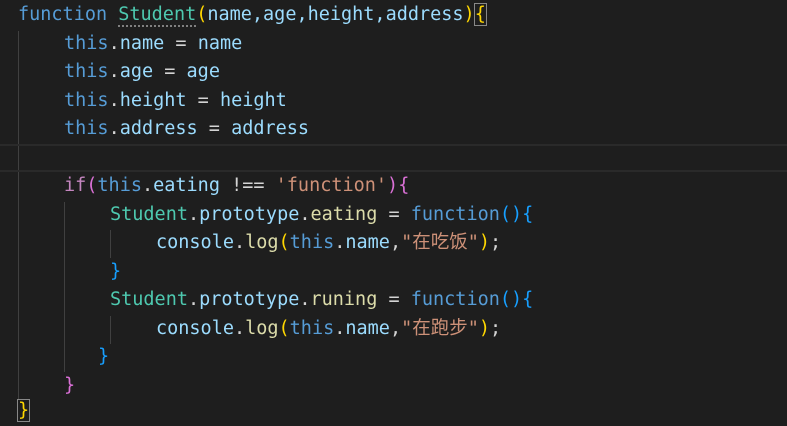  Describe the element at coordinates (469, 14) in the screenshot. I see `bracket: )` at that location.